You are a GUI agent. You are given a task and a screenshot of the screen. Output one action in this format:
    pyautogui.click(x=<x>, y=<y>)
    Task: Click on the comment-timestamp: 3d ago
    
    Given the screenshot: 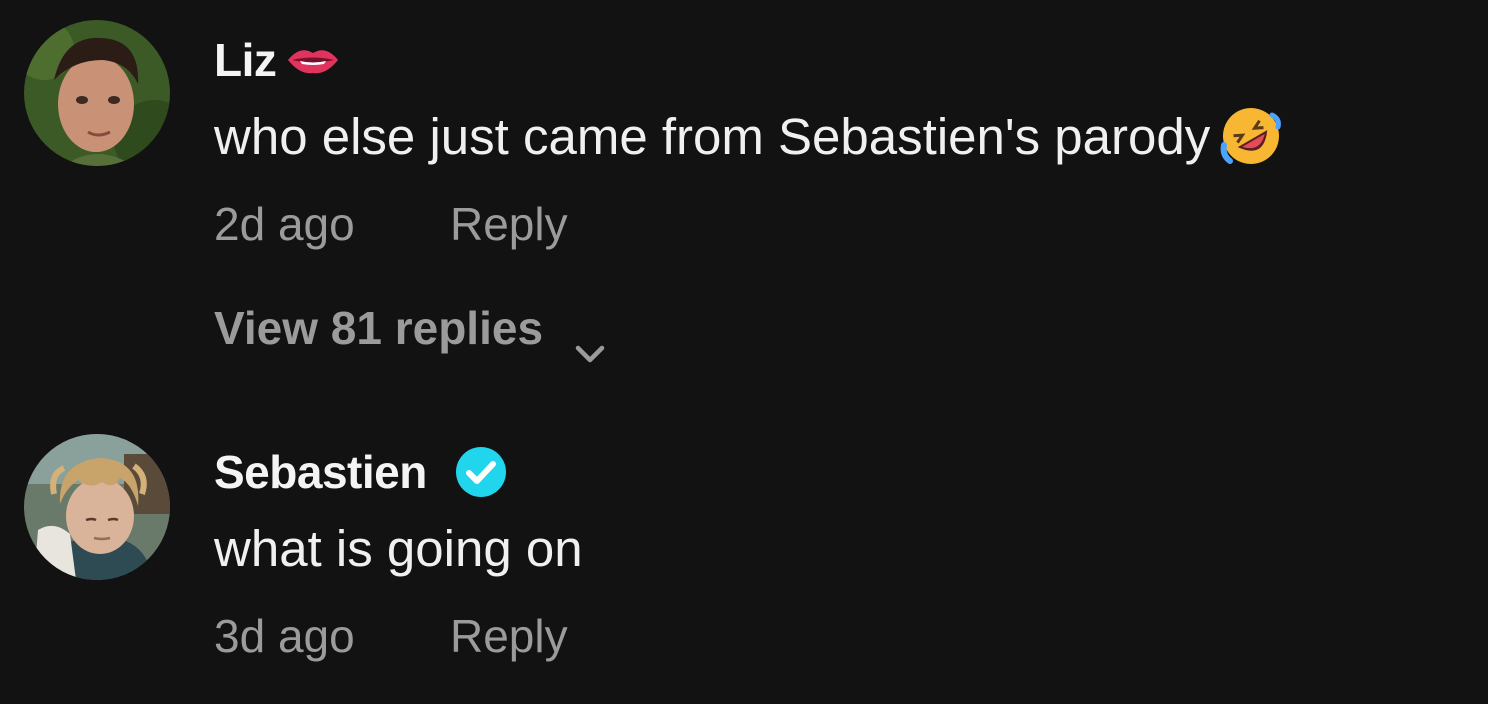 What is the action you would take?
    pyautogui.click(x=284, y=636)
    